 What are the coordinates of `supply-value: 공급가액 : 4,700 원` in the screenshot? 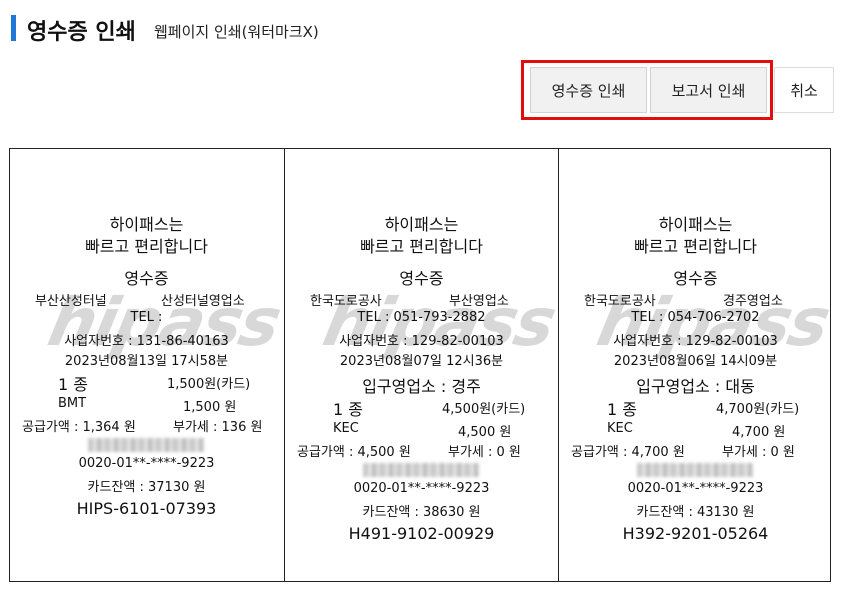 It's located at (628, 452).